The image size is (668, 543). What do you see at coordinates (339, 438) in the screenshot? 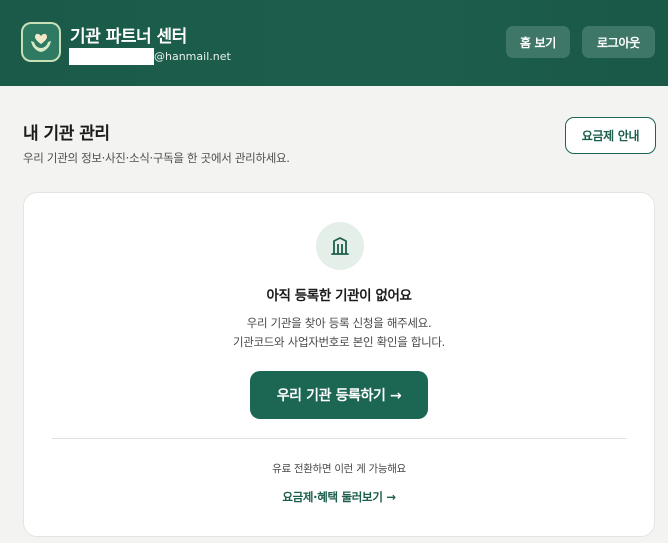
I see `divider` at bounding box center [339, 438].